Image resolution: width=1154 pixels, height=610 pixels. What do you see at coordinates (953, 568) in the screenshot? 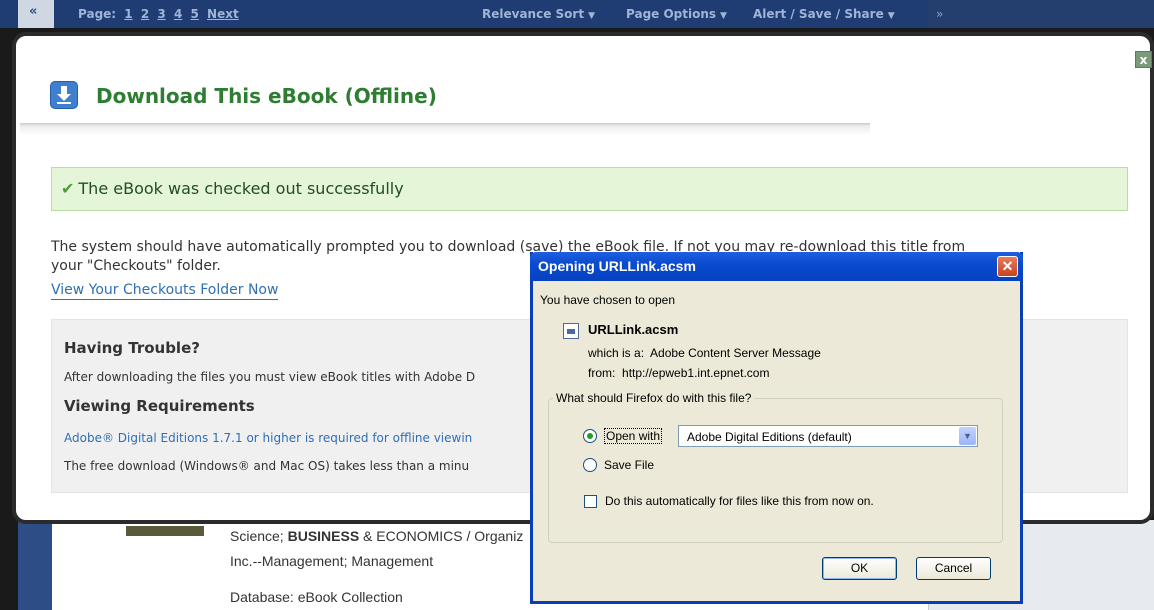
I see `cancel-button: Cancel` at bounding box center [953, 568].